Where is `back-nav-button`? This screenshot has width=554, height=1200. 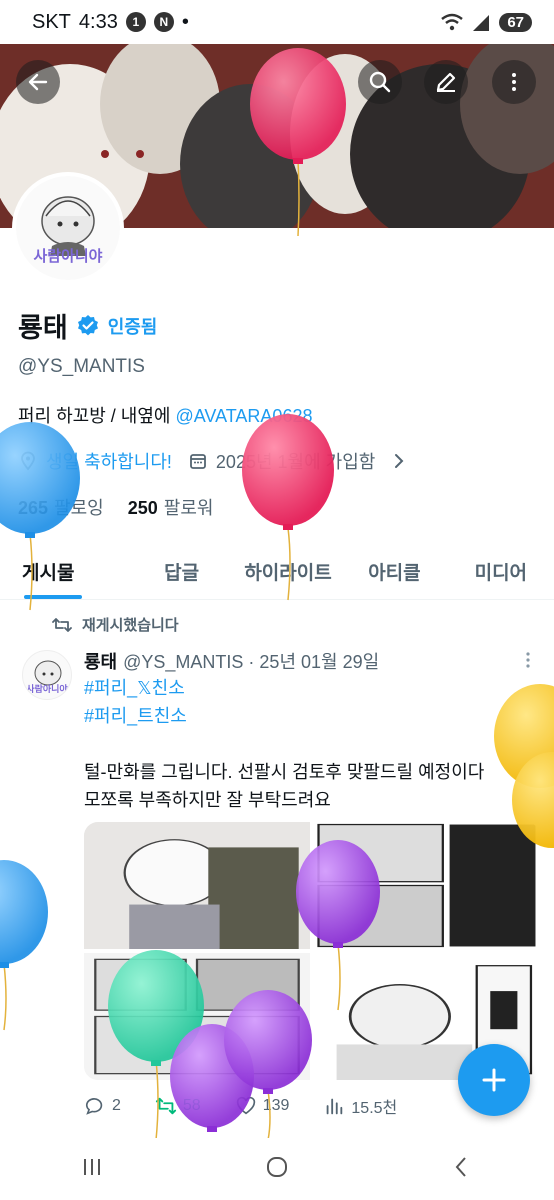
back-nav-button is located at coordinates (462, 1169).